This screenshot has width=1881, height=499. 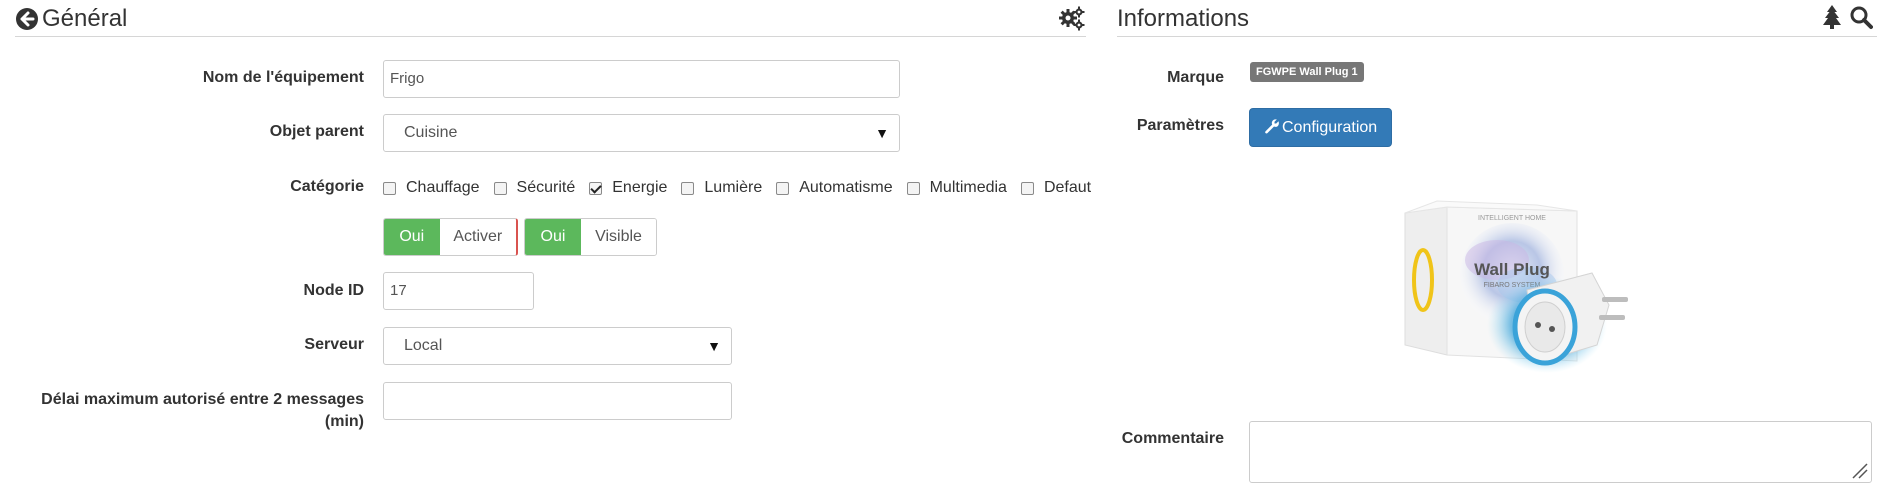 I want to click on delay-input, so click(x=557, y=401).